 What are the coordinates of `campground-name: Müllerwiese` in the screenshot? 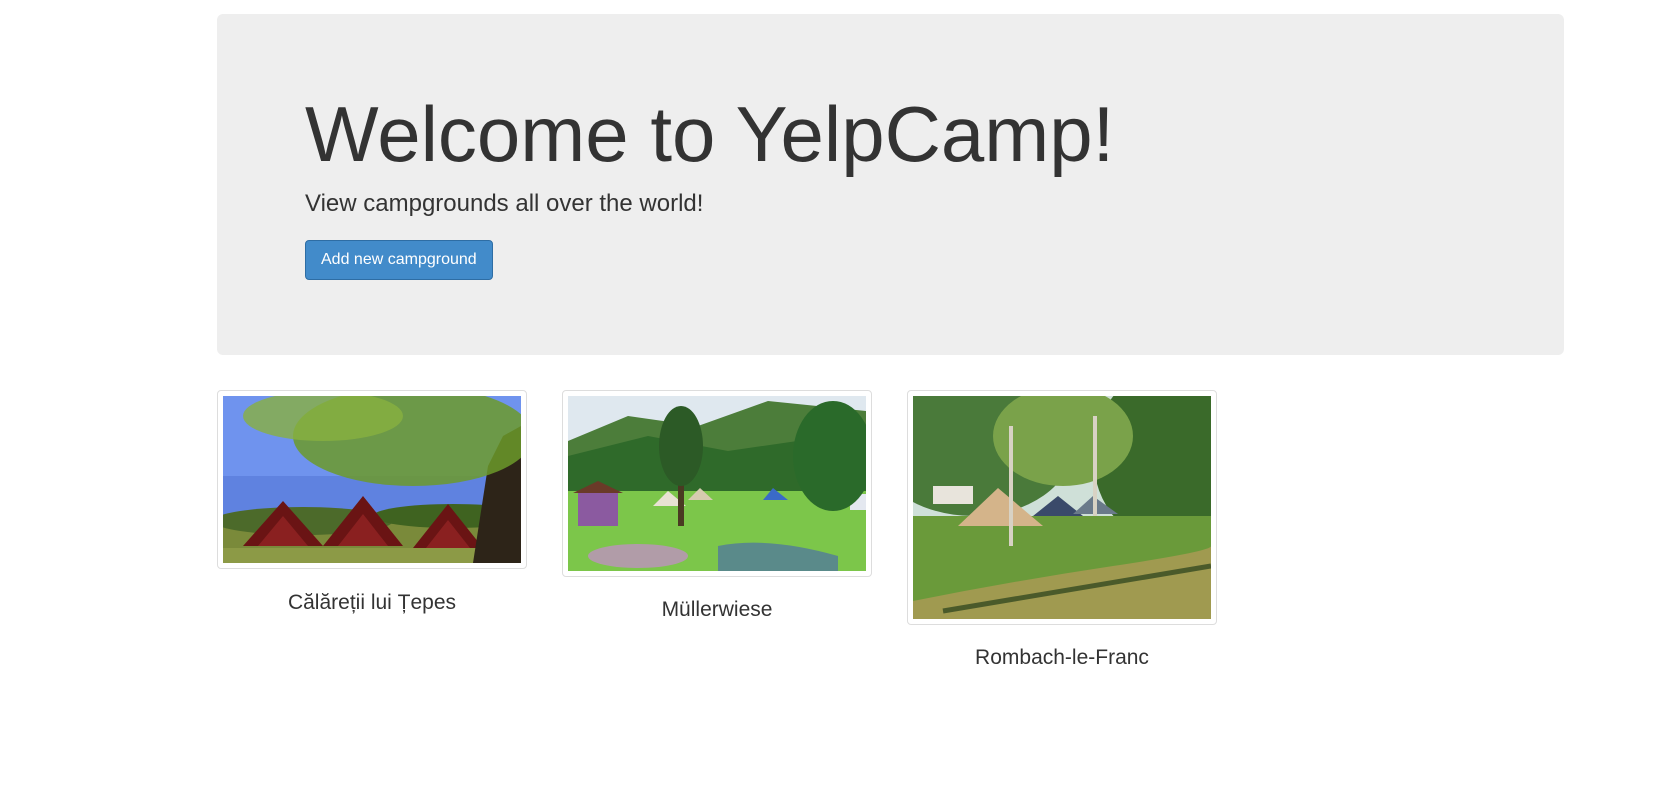 It's located at (717, 609).